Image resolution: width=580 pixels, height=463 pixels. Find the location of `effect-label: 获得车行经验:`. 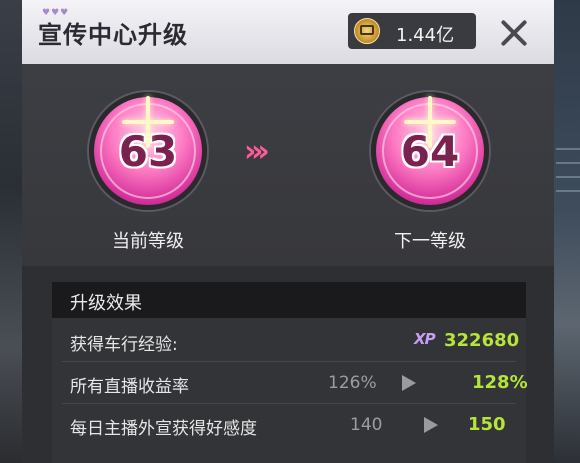

effect-label: 获得车行经验: is located at coordinates (124, 345).